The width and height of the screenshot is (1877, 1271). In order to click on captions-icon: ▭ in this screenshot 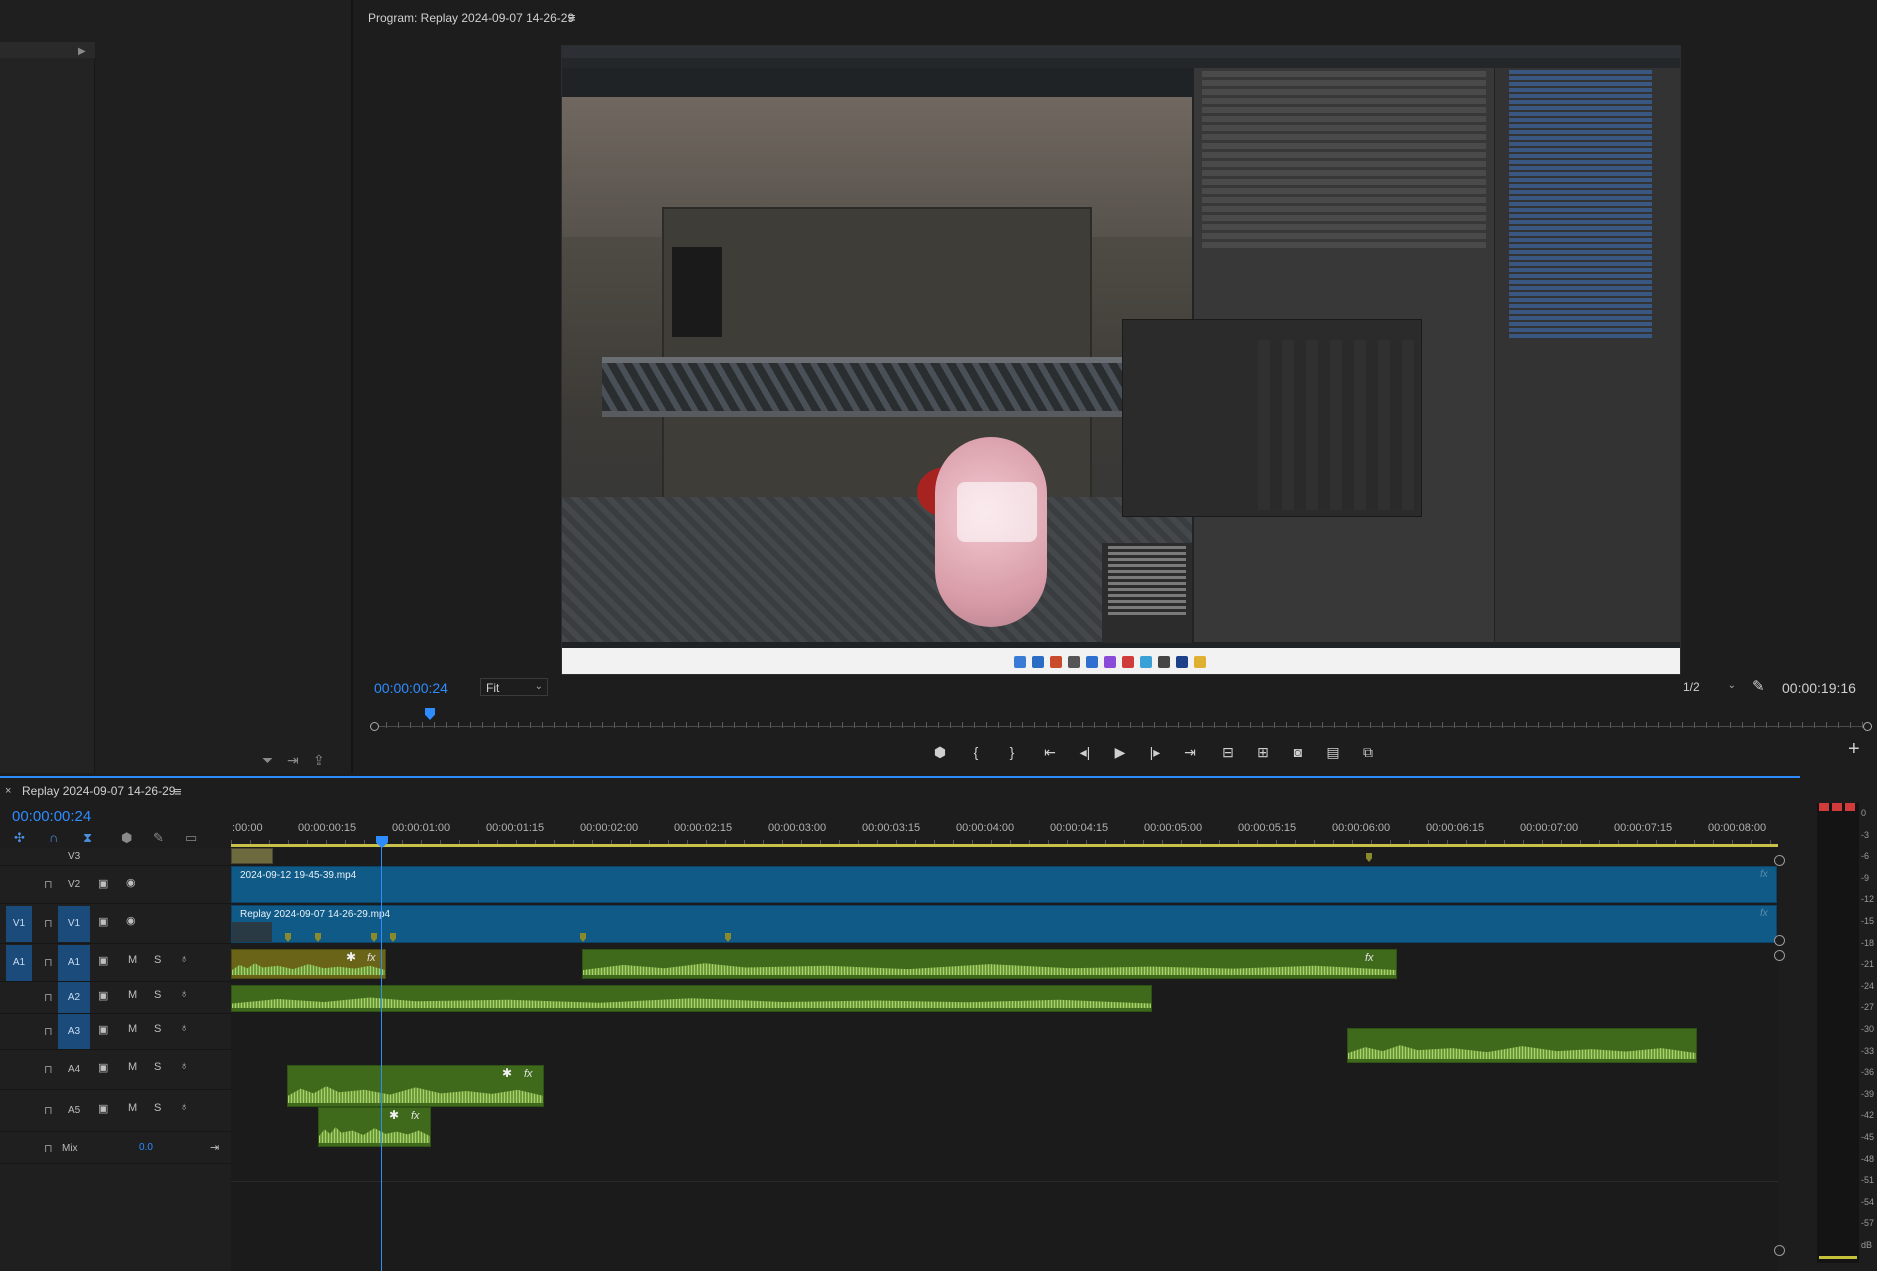, I will do `click(191, 838)`.